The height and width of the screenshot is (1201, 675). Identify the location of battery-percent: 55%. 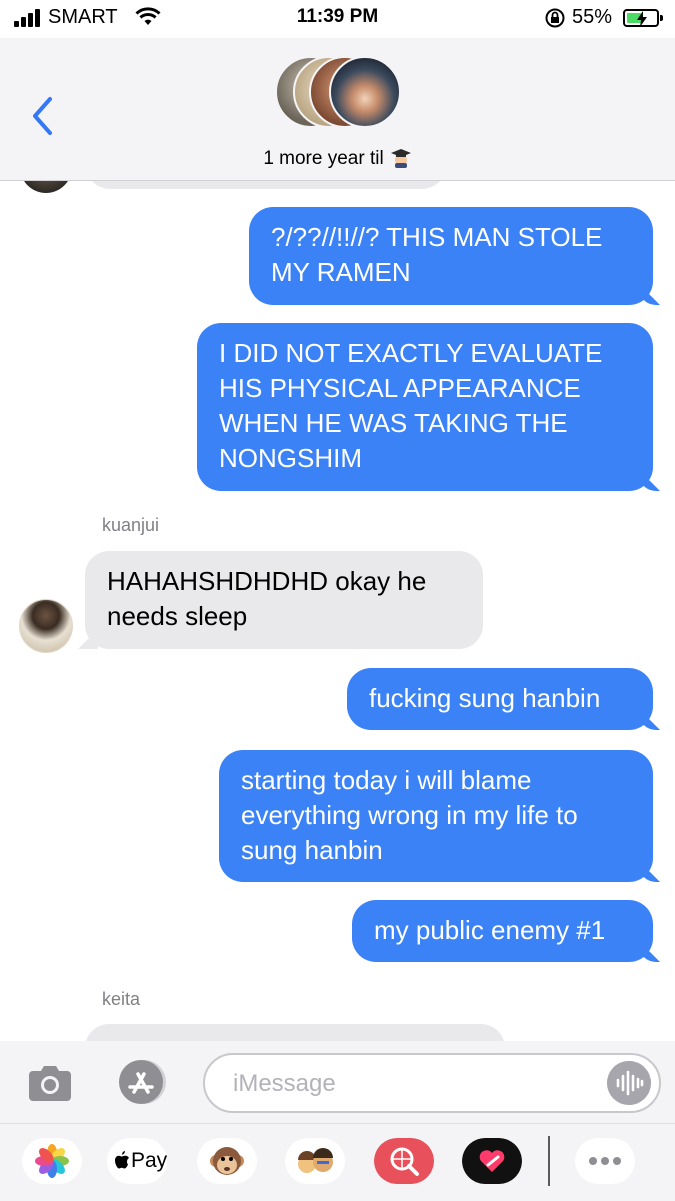
(592, 17).